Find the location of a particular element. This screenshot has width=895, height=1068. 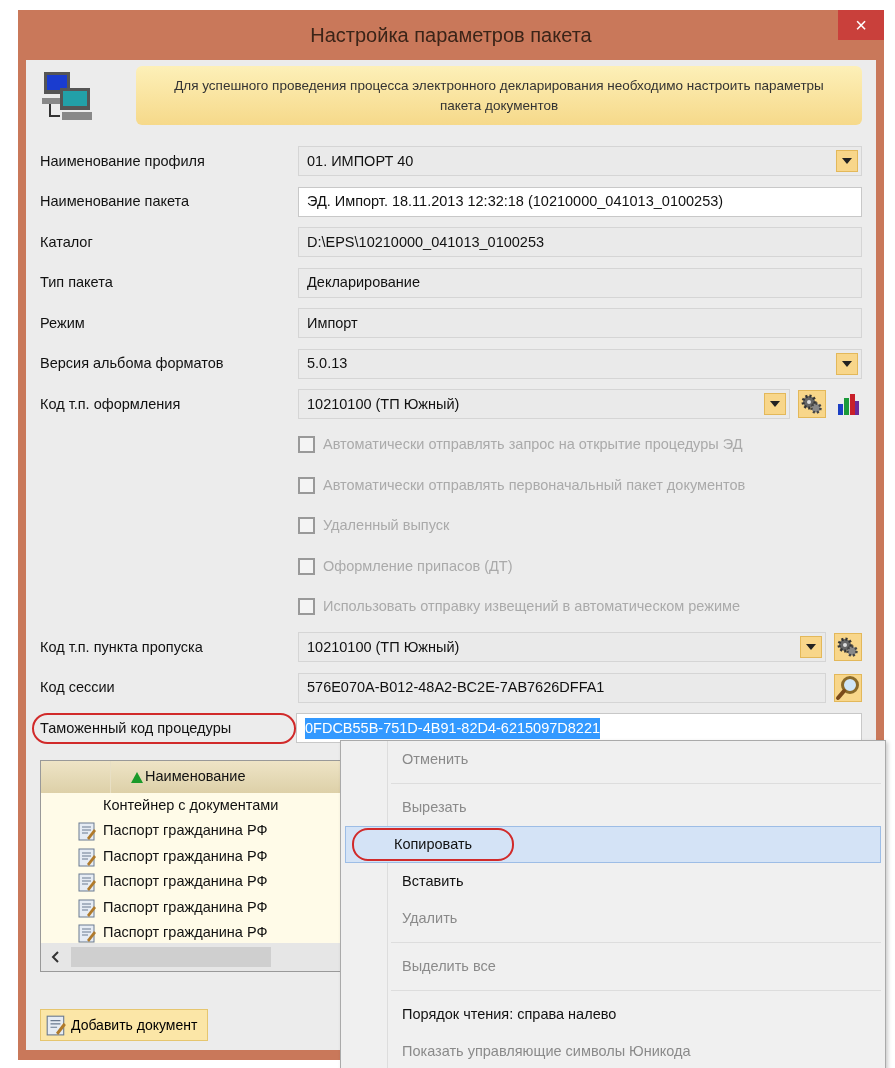

input-field: D:\EPS\10210000_041013_0100253 is located at coordinates (580, 242).